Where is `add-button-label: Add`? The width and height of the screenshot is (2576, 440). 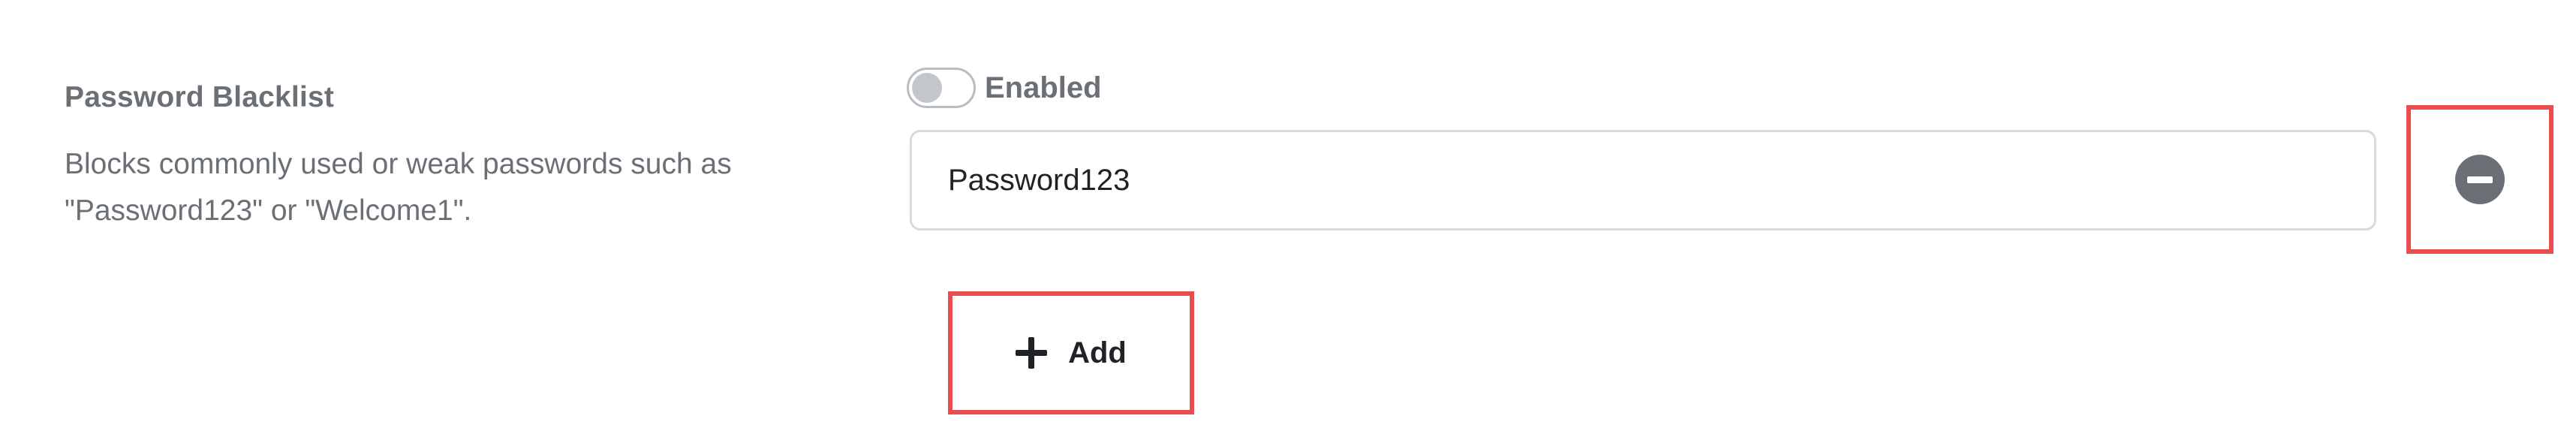
add-button-label: Add is located at coordinates (1097, 352).